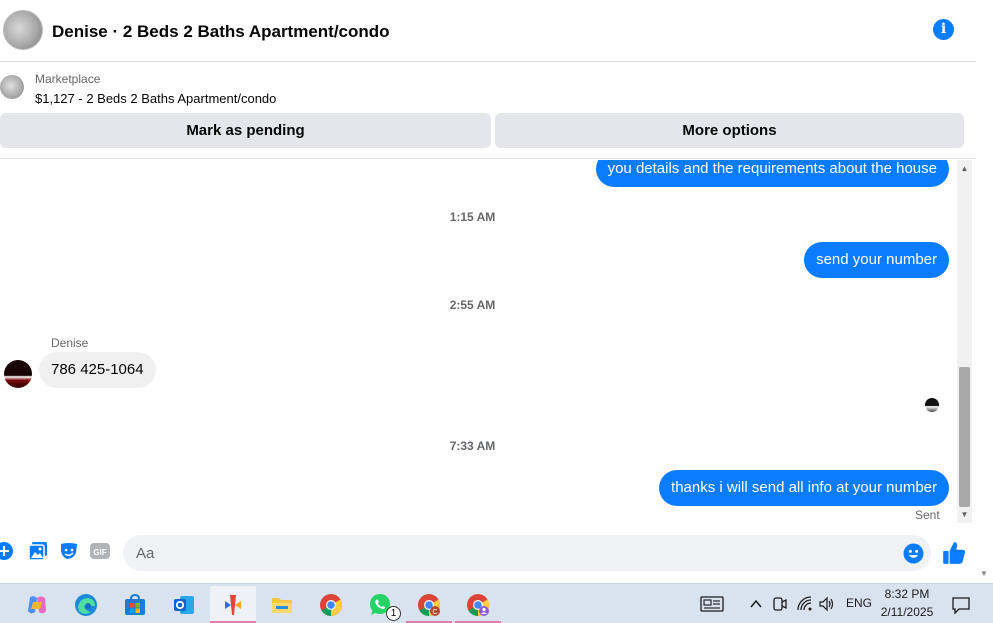 Image resolution: width=993 pixels, height=623 pixels. I want to click on message-timestamp: 7:33 AM, so click(472, 446).